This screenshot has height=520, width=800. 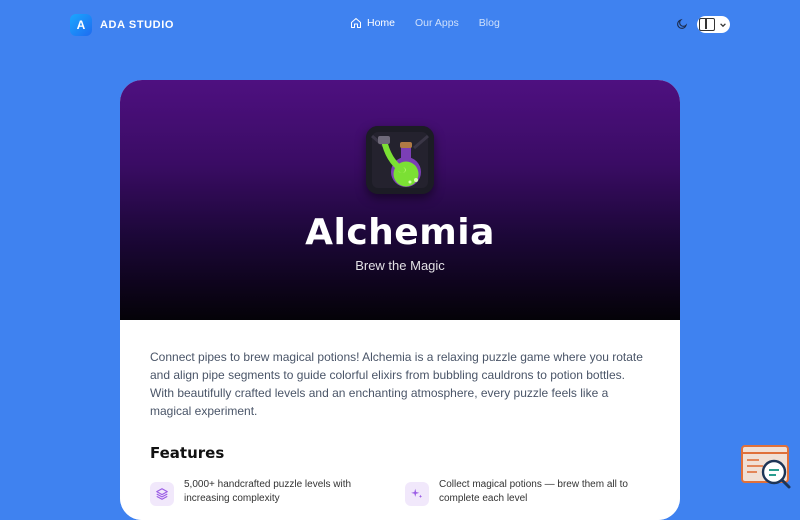 What do you see at coordinates (417, 494) in the screenshot?
I see `sparkles-icon` at bounding box center [417, 494].